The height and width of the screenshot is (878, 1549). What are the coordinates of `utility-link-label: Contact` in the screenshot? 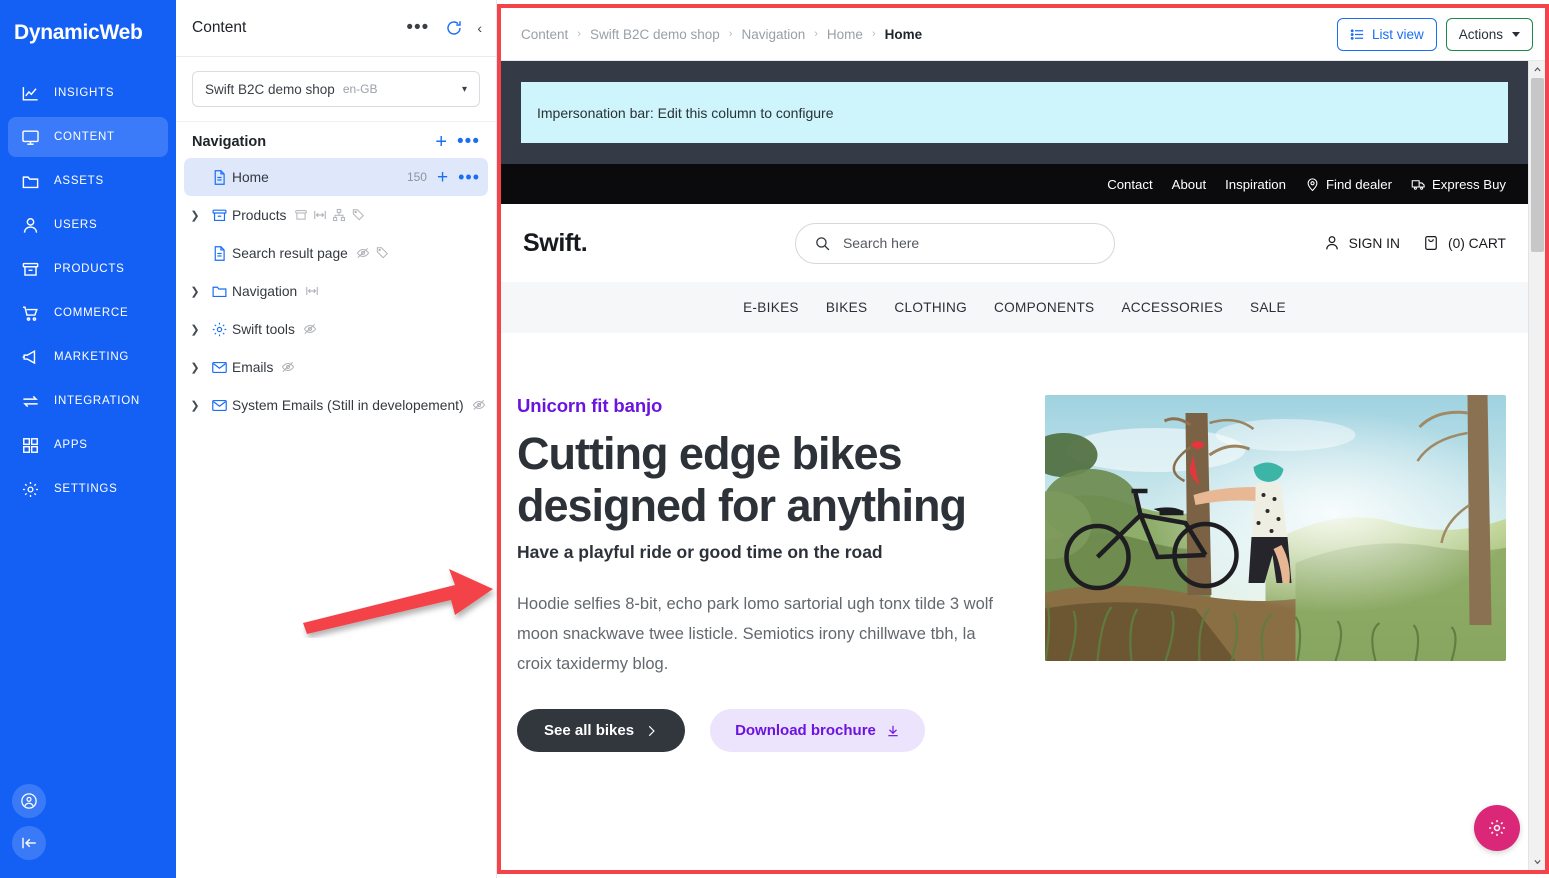 It's located at (1130, 184).